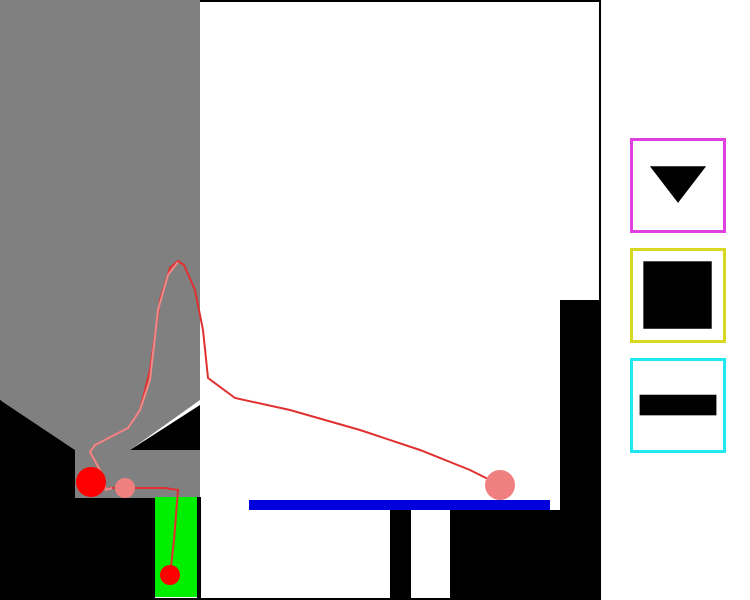  Describe the element at coordinates (525, 555) in the screenshot. I see `lower-right-block` at that location.